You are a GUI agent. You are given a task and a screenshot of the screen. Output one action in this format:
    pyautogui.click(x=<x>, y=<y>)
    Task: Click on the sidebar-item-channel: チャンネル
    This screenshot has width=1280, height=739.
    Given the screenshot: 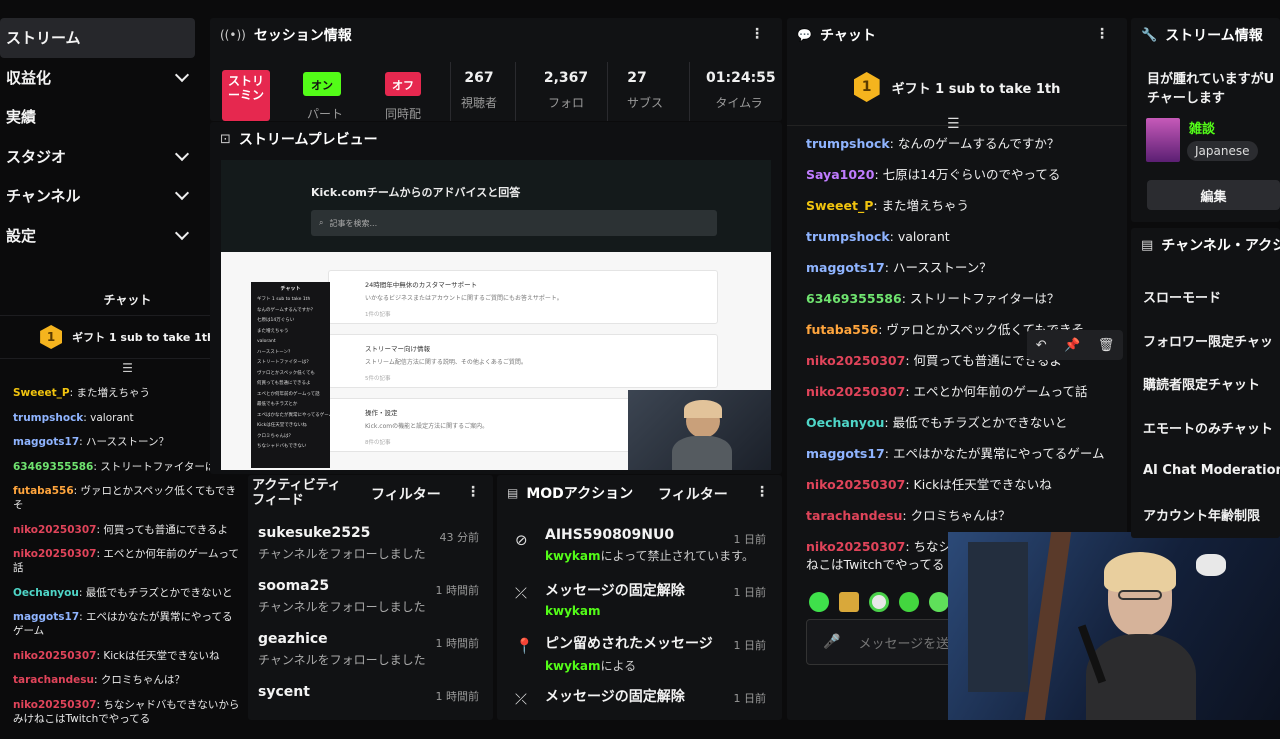 What is the action you would take?
    pyautogui.click(x=102, y=196)
    